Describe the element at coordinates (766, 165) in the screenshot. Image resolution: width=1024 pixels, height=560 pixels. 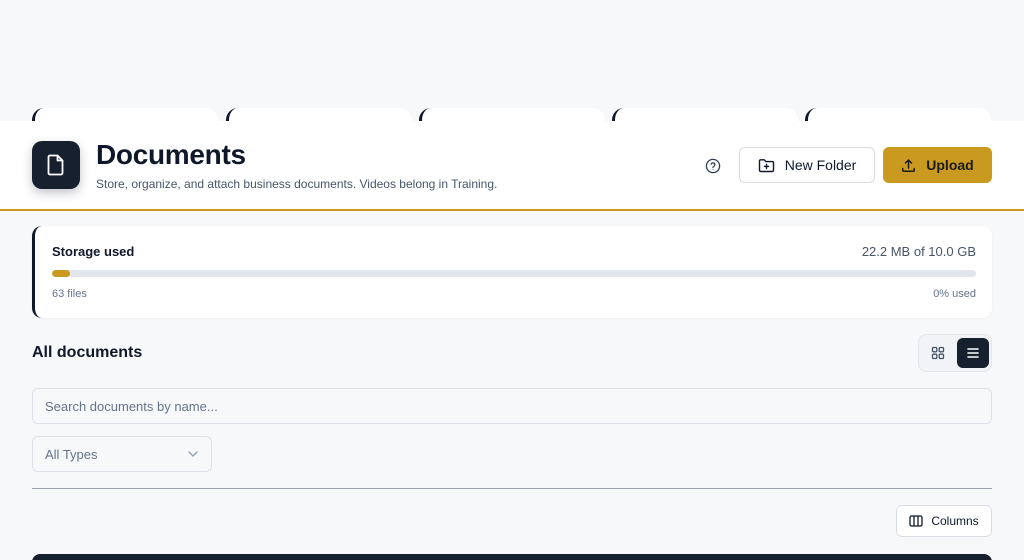
I see `folder-plus-icon` at that location.